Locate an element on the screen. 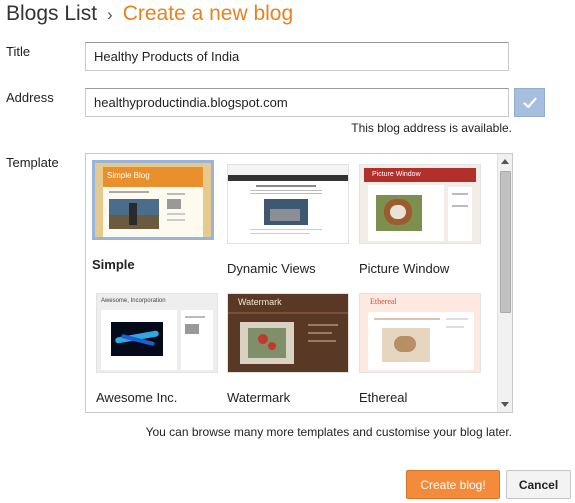  template-picture-window: Picture Window Picture Window is located at coordinates (420, 220).